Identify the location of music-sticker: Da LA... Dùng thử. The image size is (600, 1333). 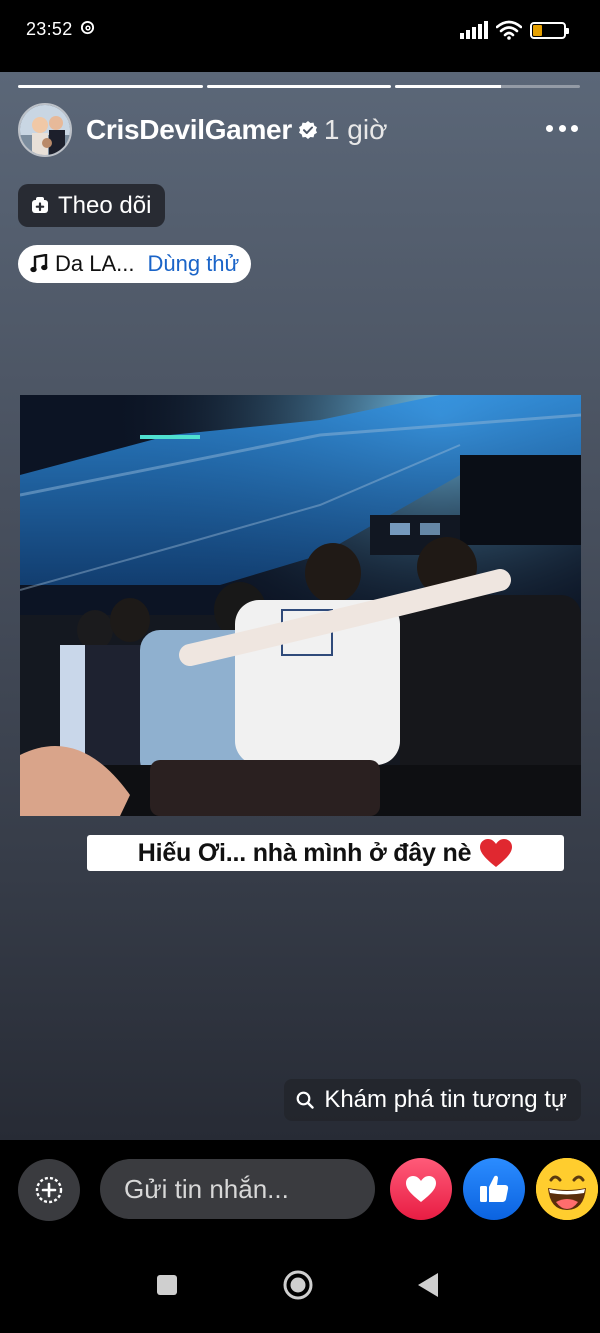
(135, 264).